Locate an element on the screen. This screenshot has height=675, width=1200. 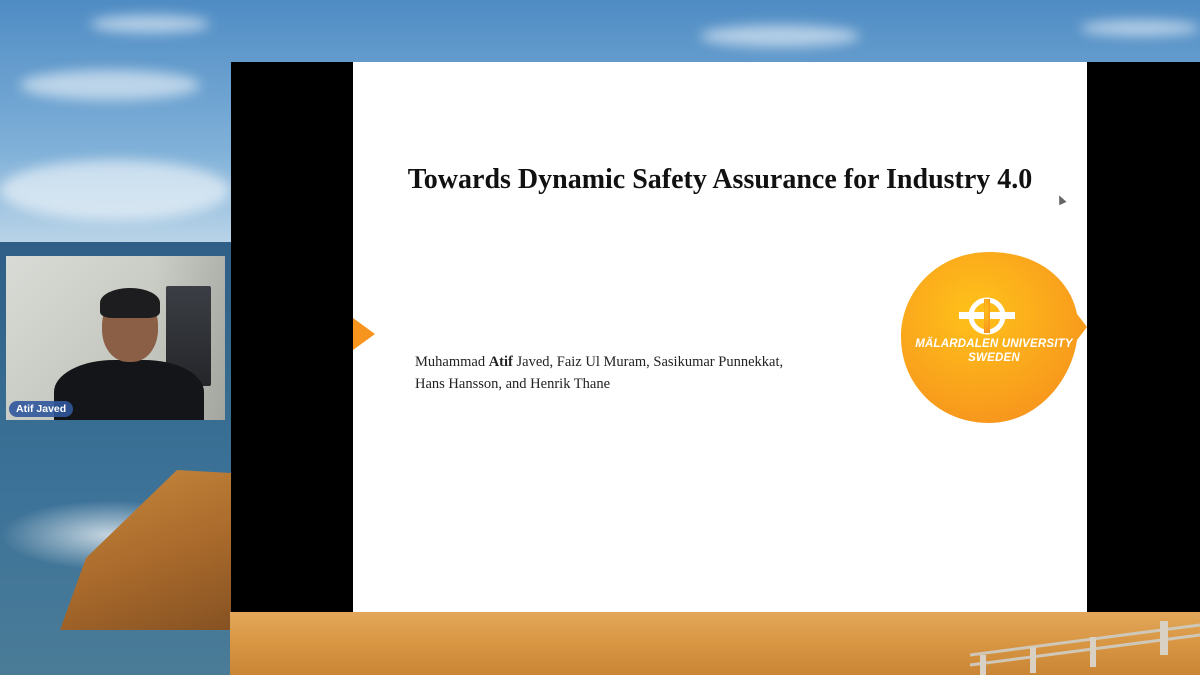
university-logo: MÄLARDALEN UNIVERSITY SWEDEN is located at coordinates (994, 337).